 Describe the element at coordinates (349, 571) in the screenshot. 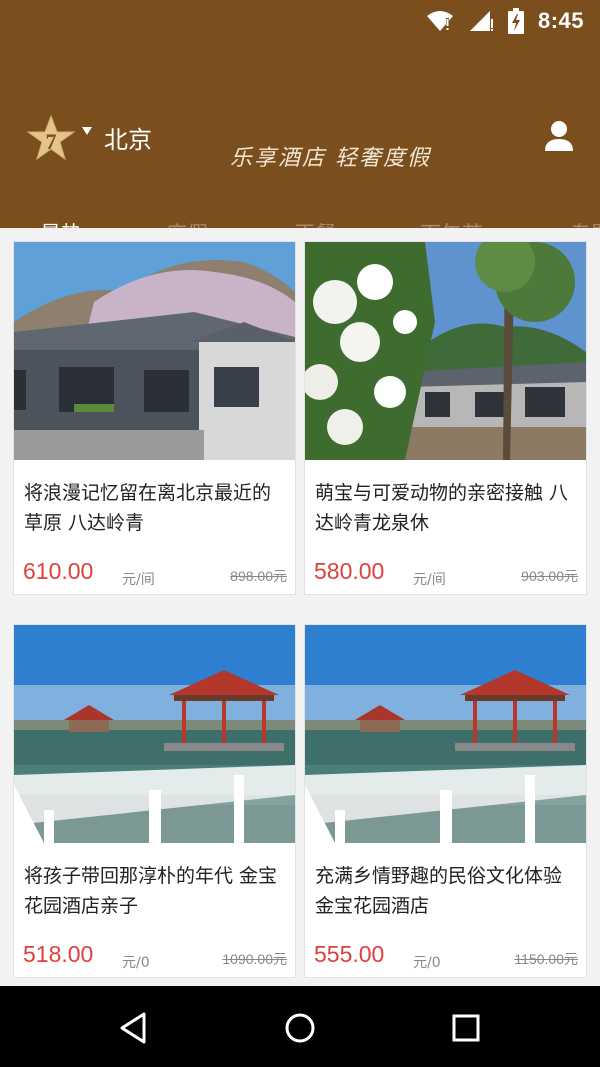

I see `product-price: 580.00` at that location.